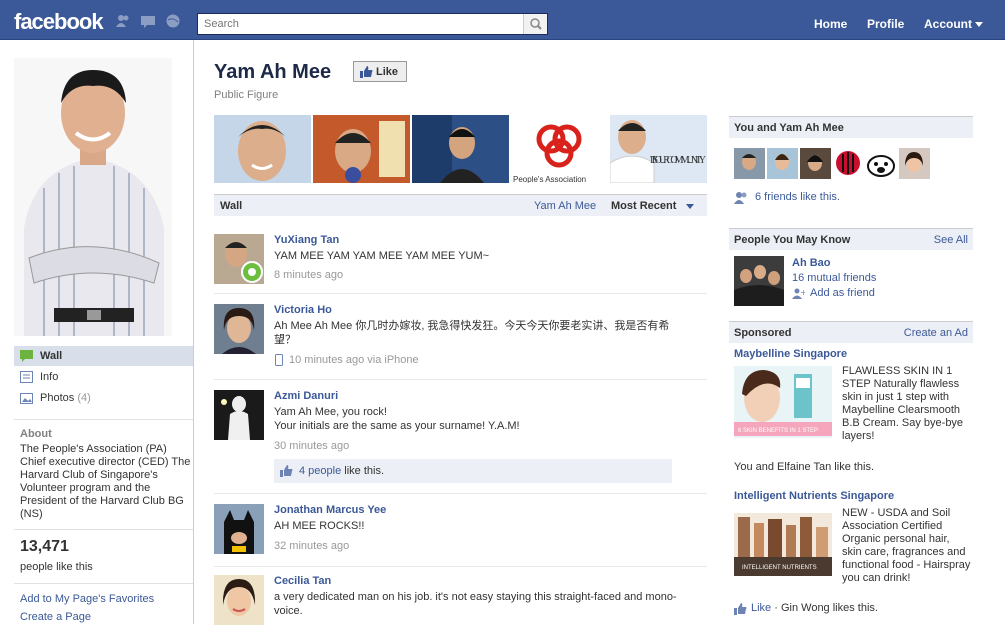 This screenshot has height=625, width=1005. I want to click on friend-requests-icon, so click(123, 21).